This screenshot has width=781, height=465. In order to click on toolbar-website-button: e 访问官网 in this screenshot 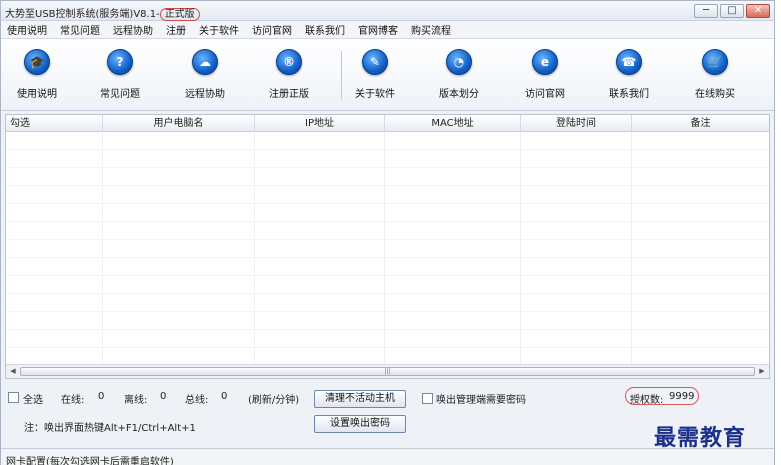, I will do `click(545, 74)`.